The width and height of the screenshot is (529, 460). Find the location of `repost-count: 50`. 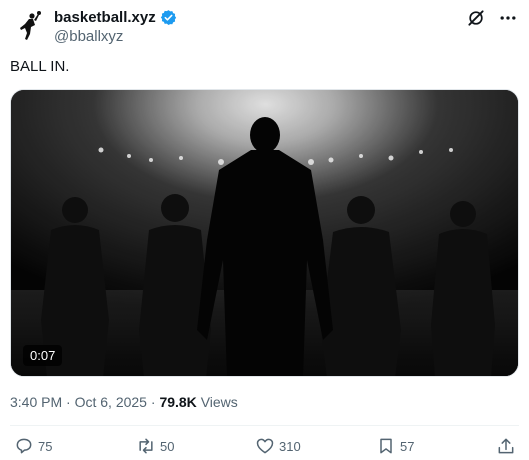

repost-count: 50 is located at coordinates (167, 446).